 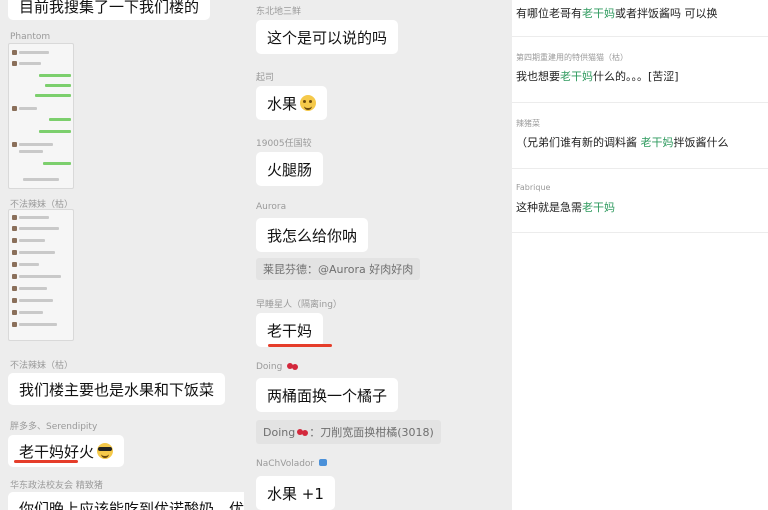 What do you see at coordinates (42, 366) in the screenshot?
I see `sender-name: 不法辣妹（枯）` at bounding box center [42, 366].